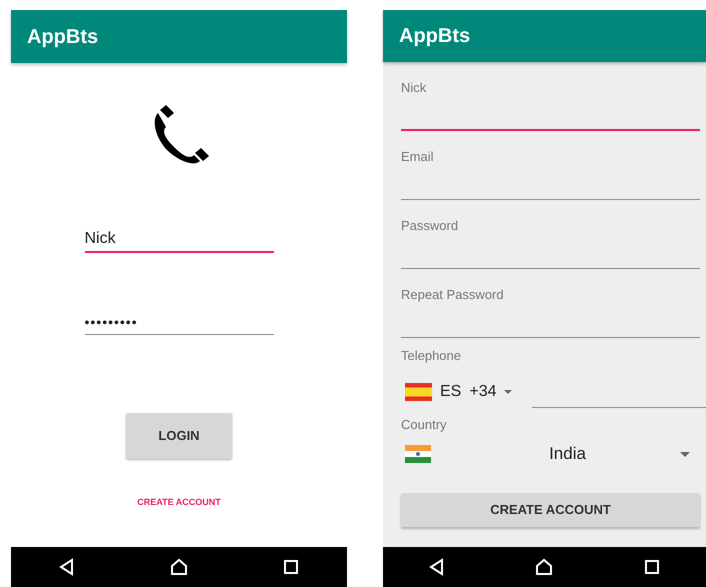  I want to click on country-dropdown: India, so click(550, 454).